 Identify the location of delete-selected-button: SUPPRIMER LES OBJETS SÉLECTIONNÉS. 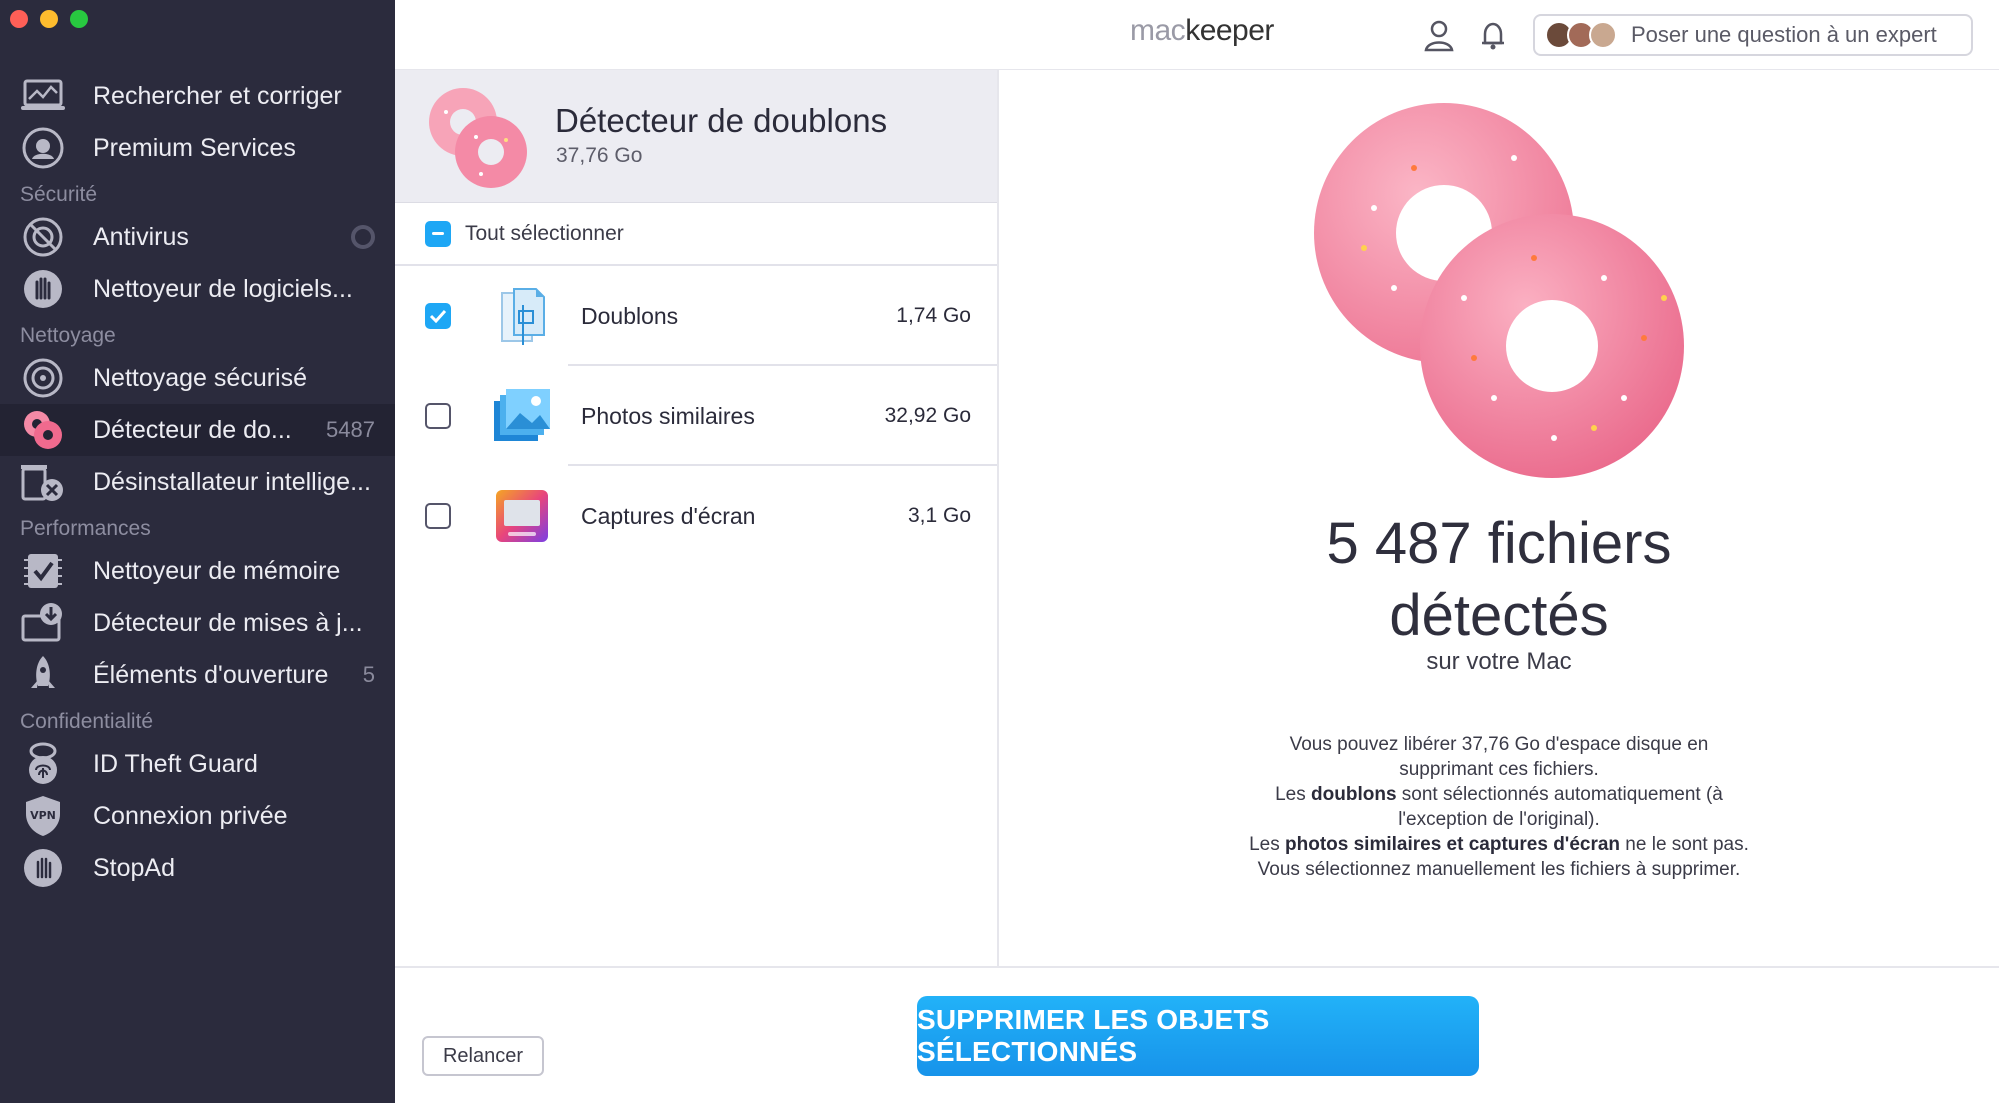
(1198, 1036).